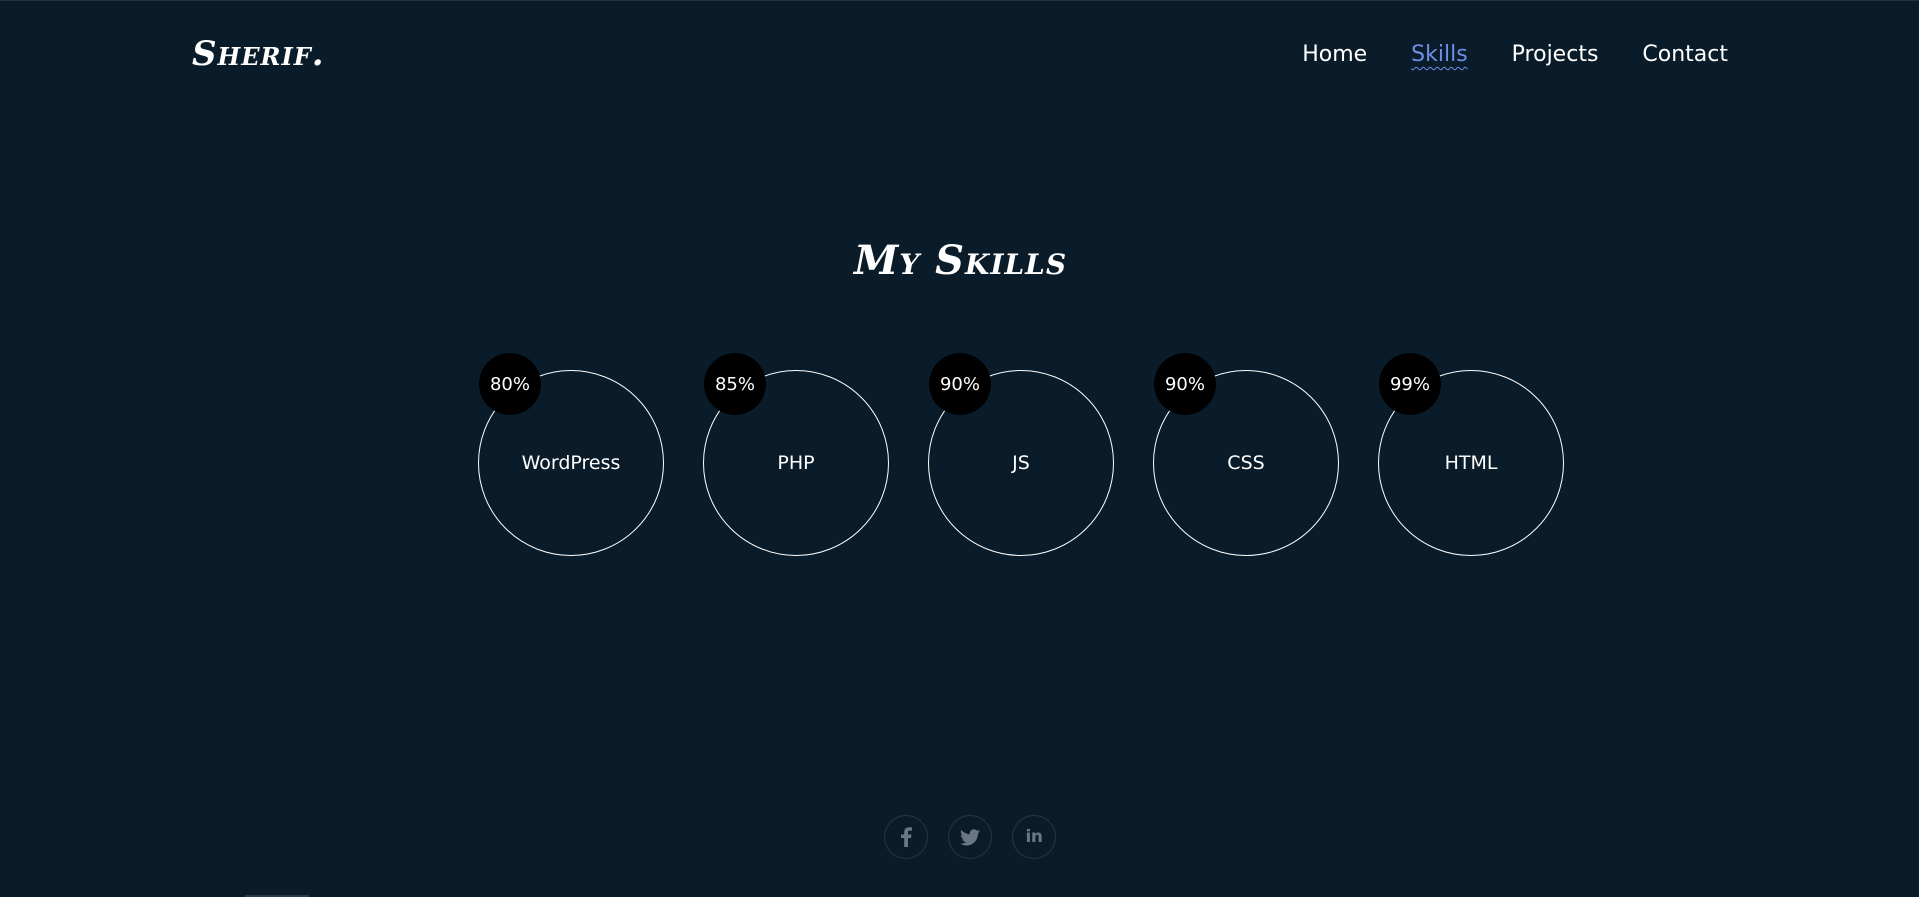 This screenshot has height=897, width=1919. I want to click on nav-projects: Projects, so click(1555, 55).